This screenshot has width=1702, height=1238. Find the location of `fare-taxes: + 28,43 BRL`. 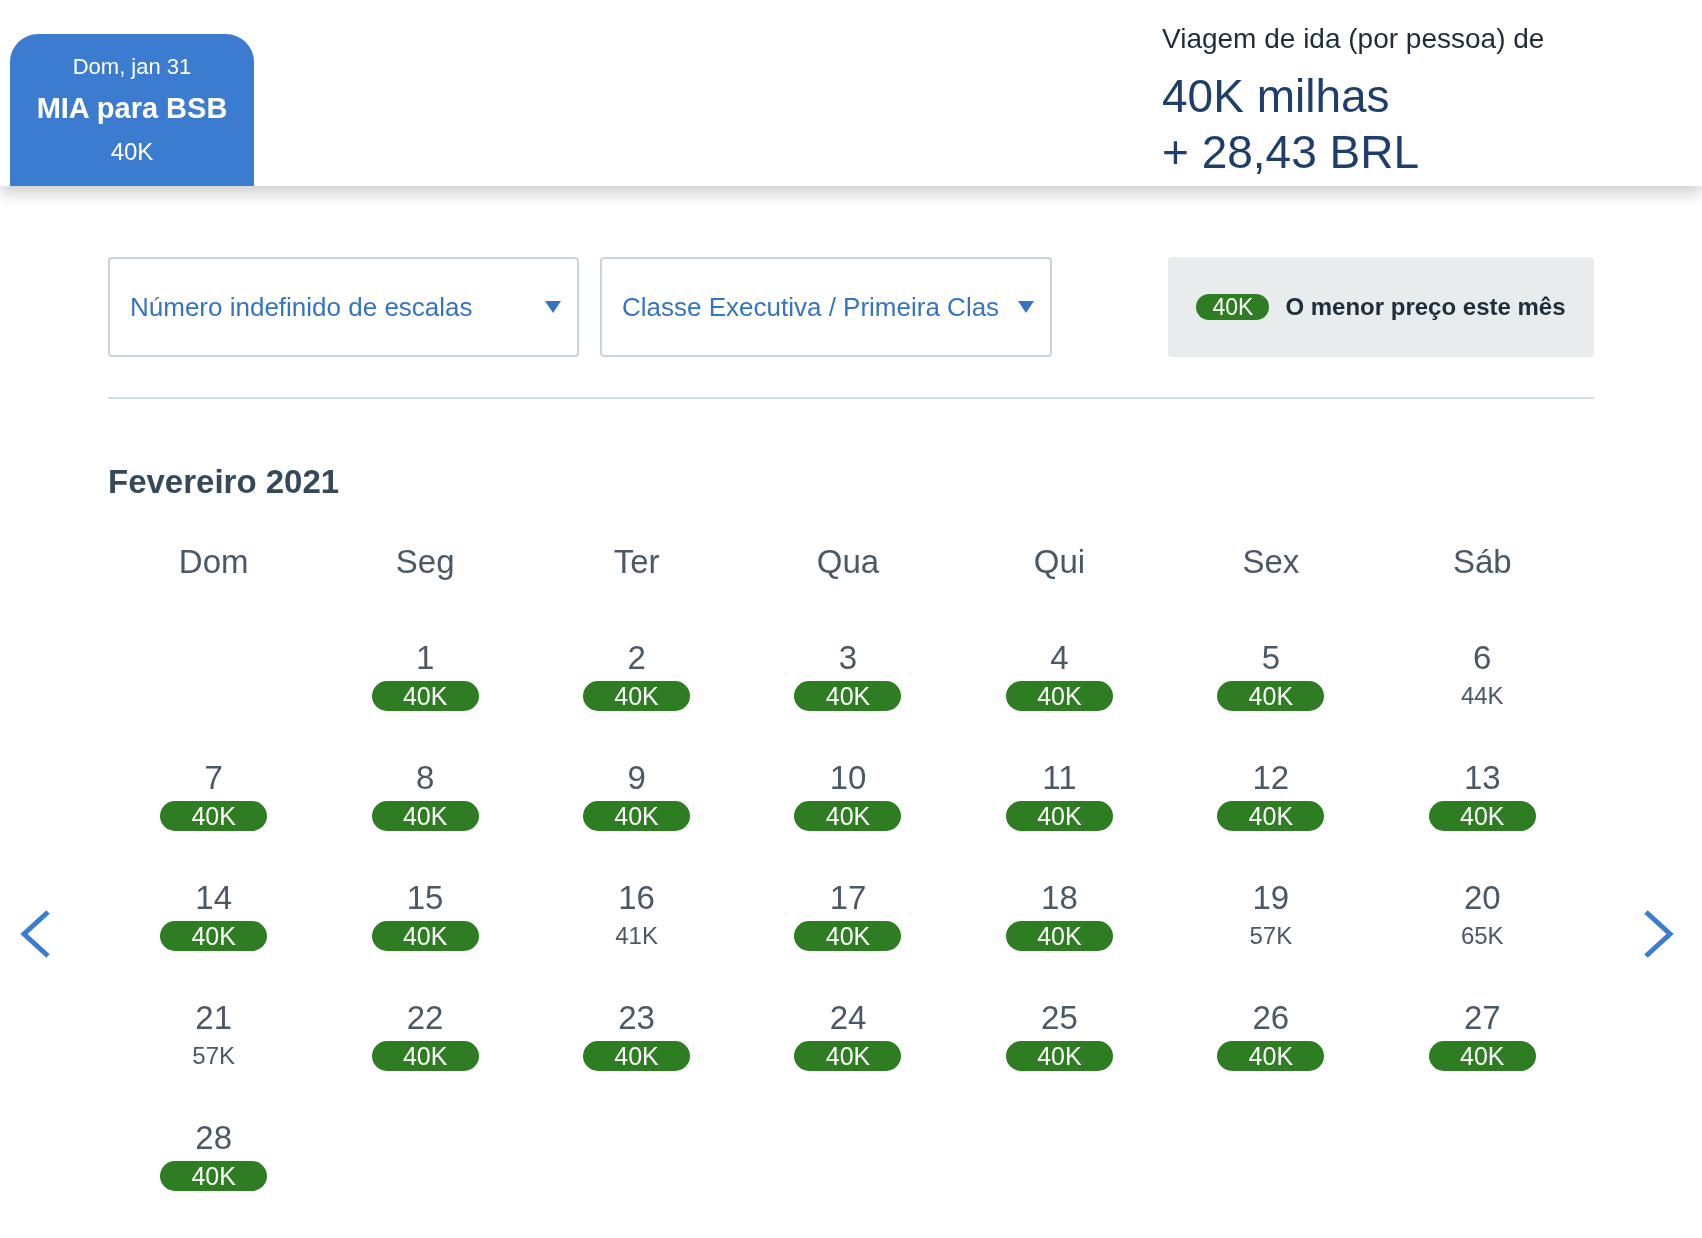

fare-taxes: + 28,43 BRL is located at coordinates (1291, 152).